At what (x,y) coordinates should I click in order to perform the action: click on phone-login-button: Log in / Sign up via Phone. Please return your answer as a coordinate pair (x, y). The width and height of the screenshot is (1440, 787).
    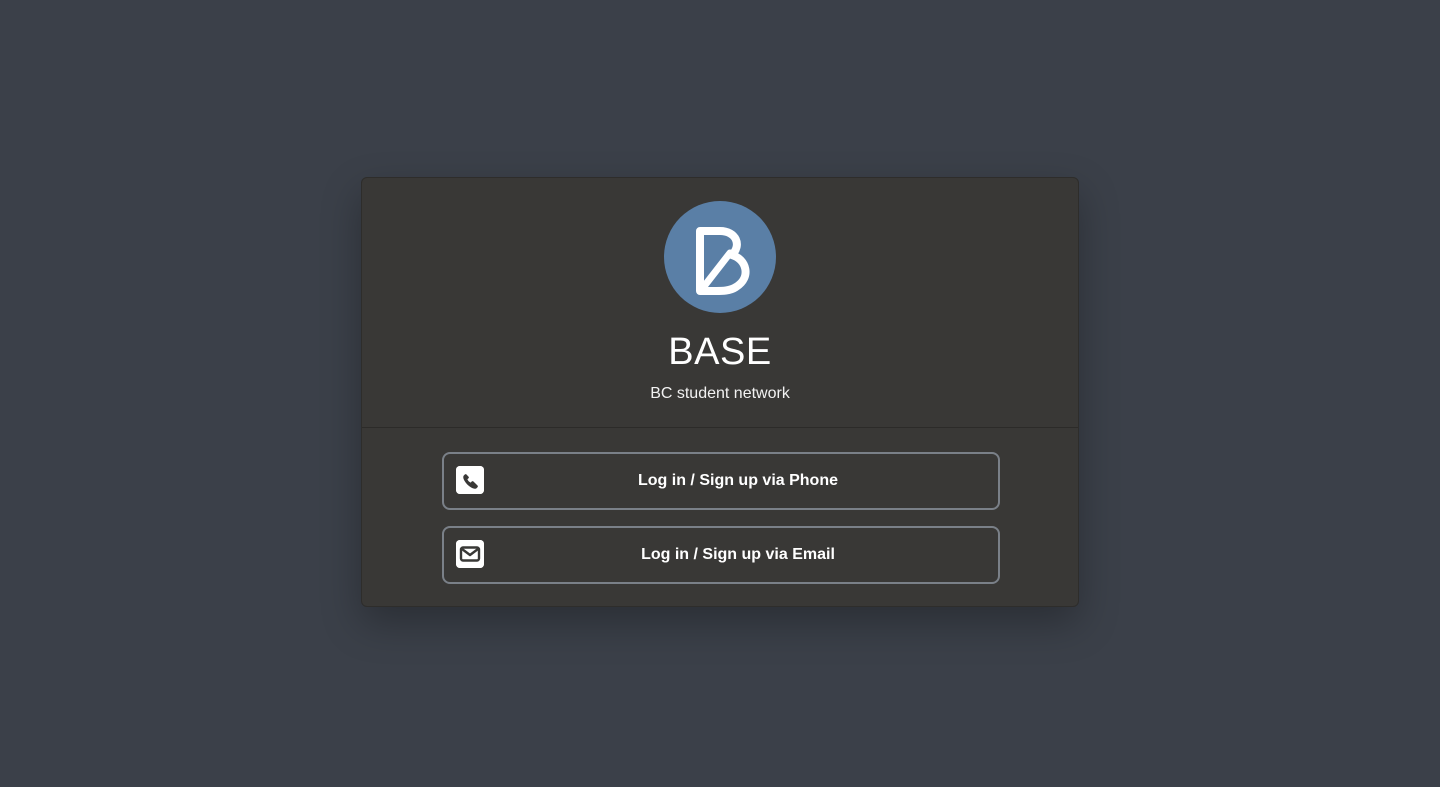
    Looking at the image, I should click on (721, 481).